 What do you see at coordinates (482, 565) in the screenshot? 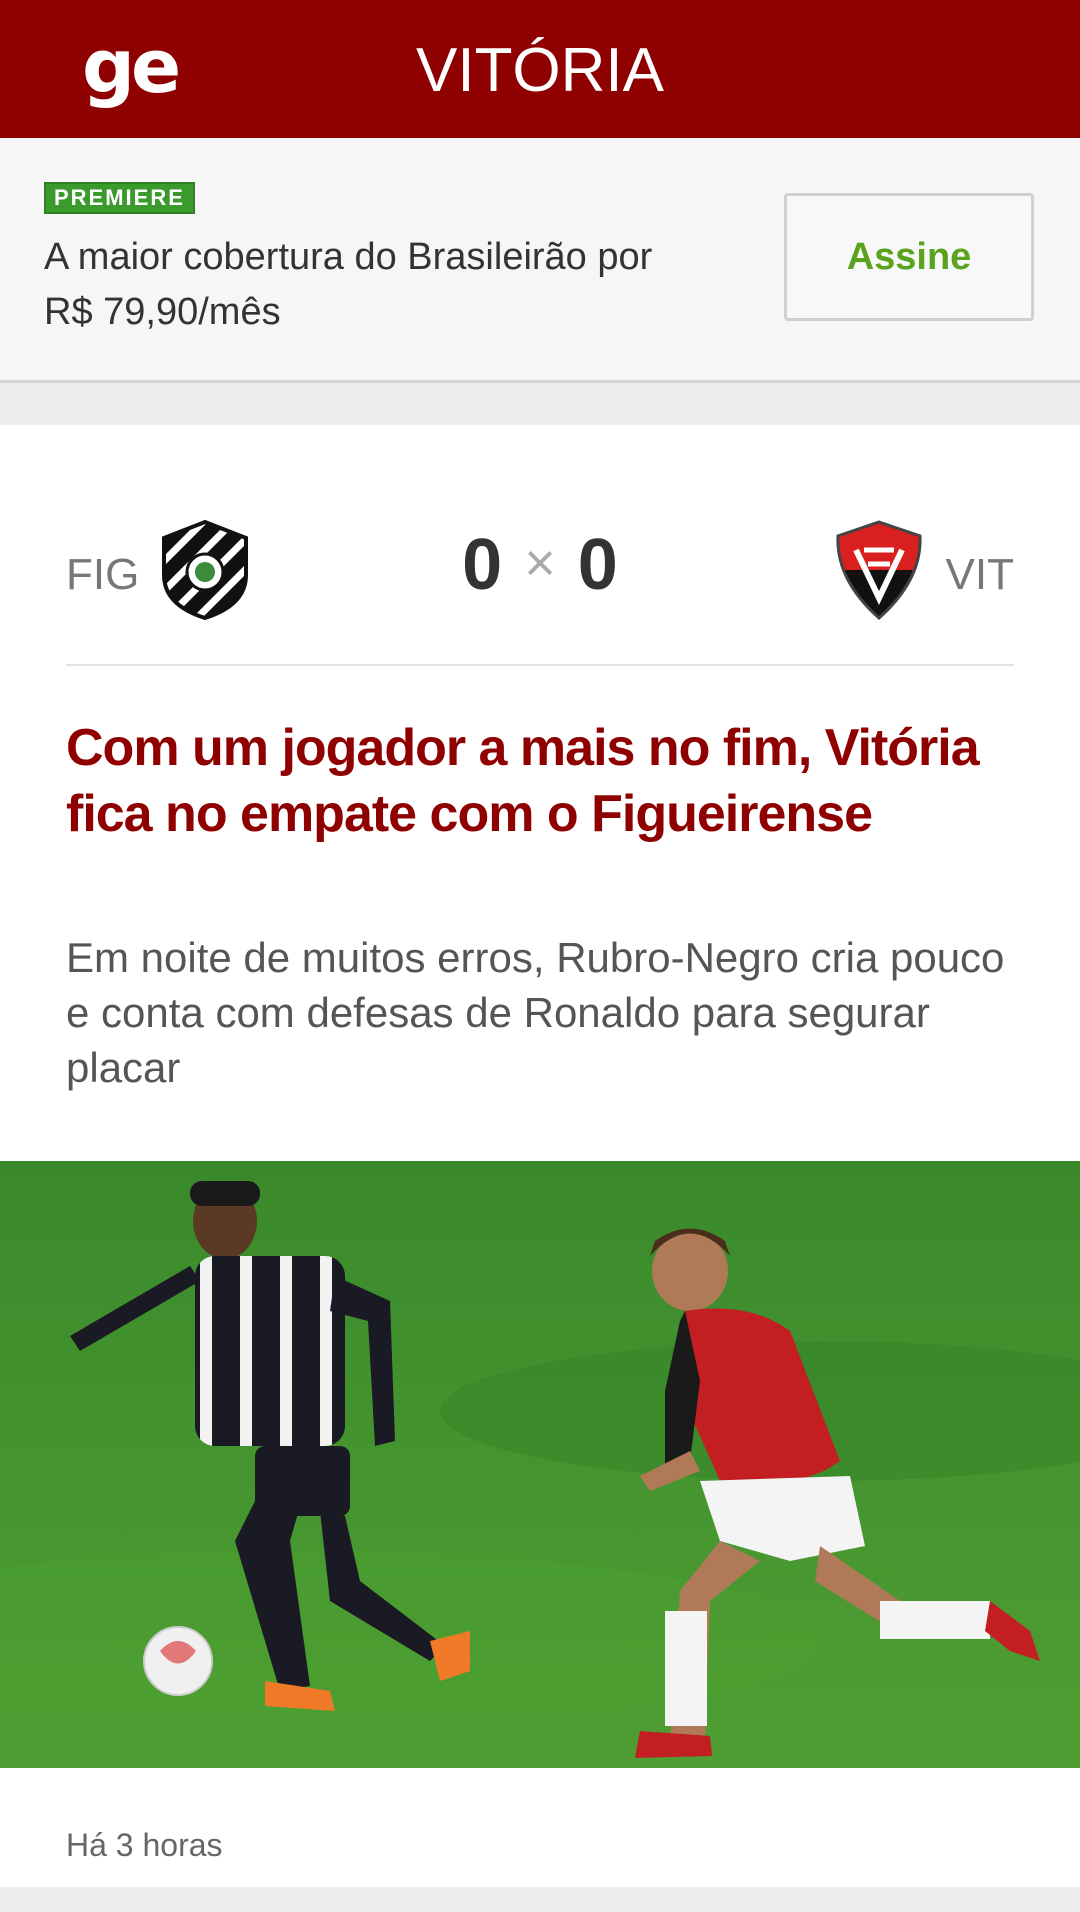
I see `home-score: 0` at bounding box center [482, 565].